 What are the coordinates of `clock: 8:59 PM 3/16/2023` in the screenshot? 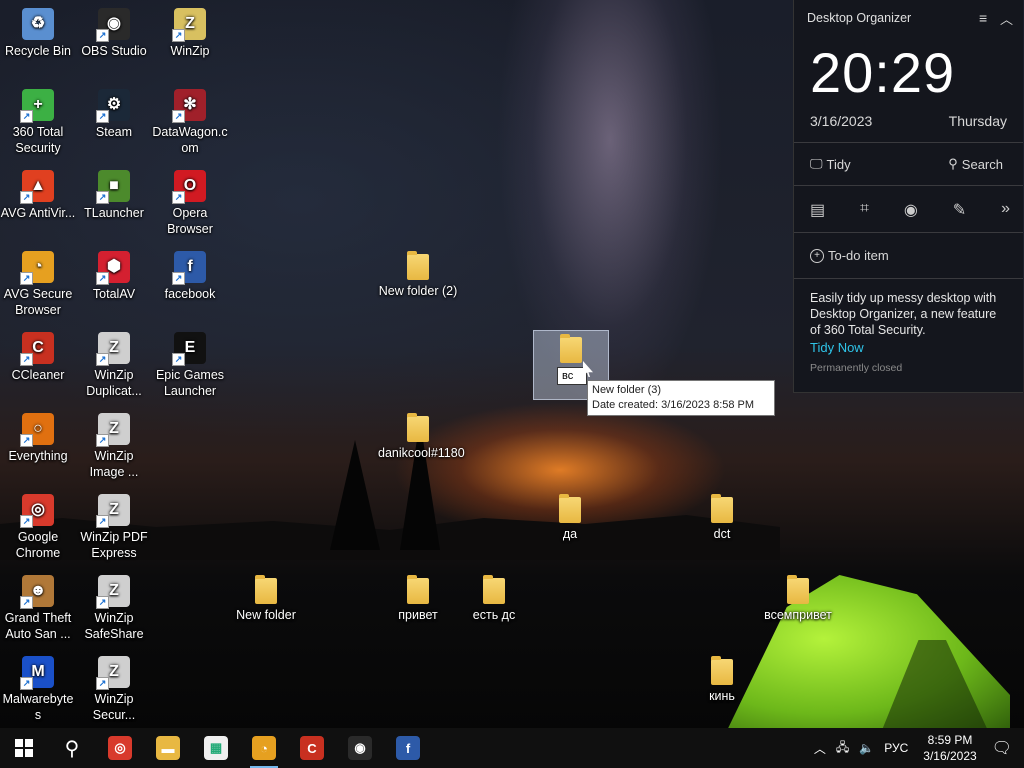 It's located at (949, 748).